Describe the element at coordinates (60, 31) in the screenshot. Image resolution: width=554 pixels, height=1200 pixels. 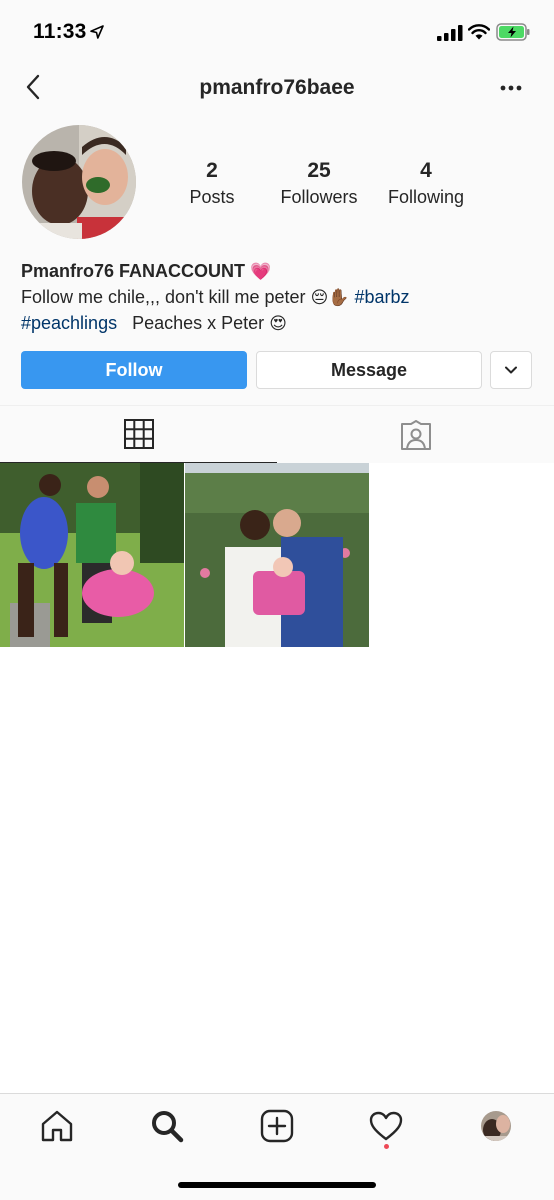
I see `status-time: 11:33` at that location.